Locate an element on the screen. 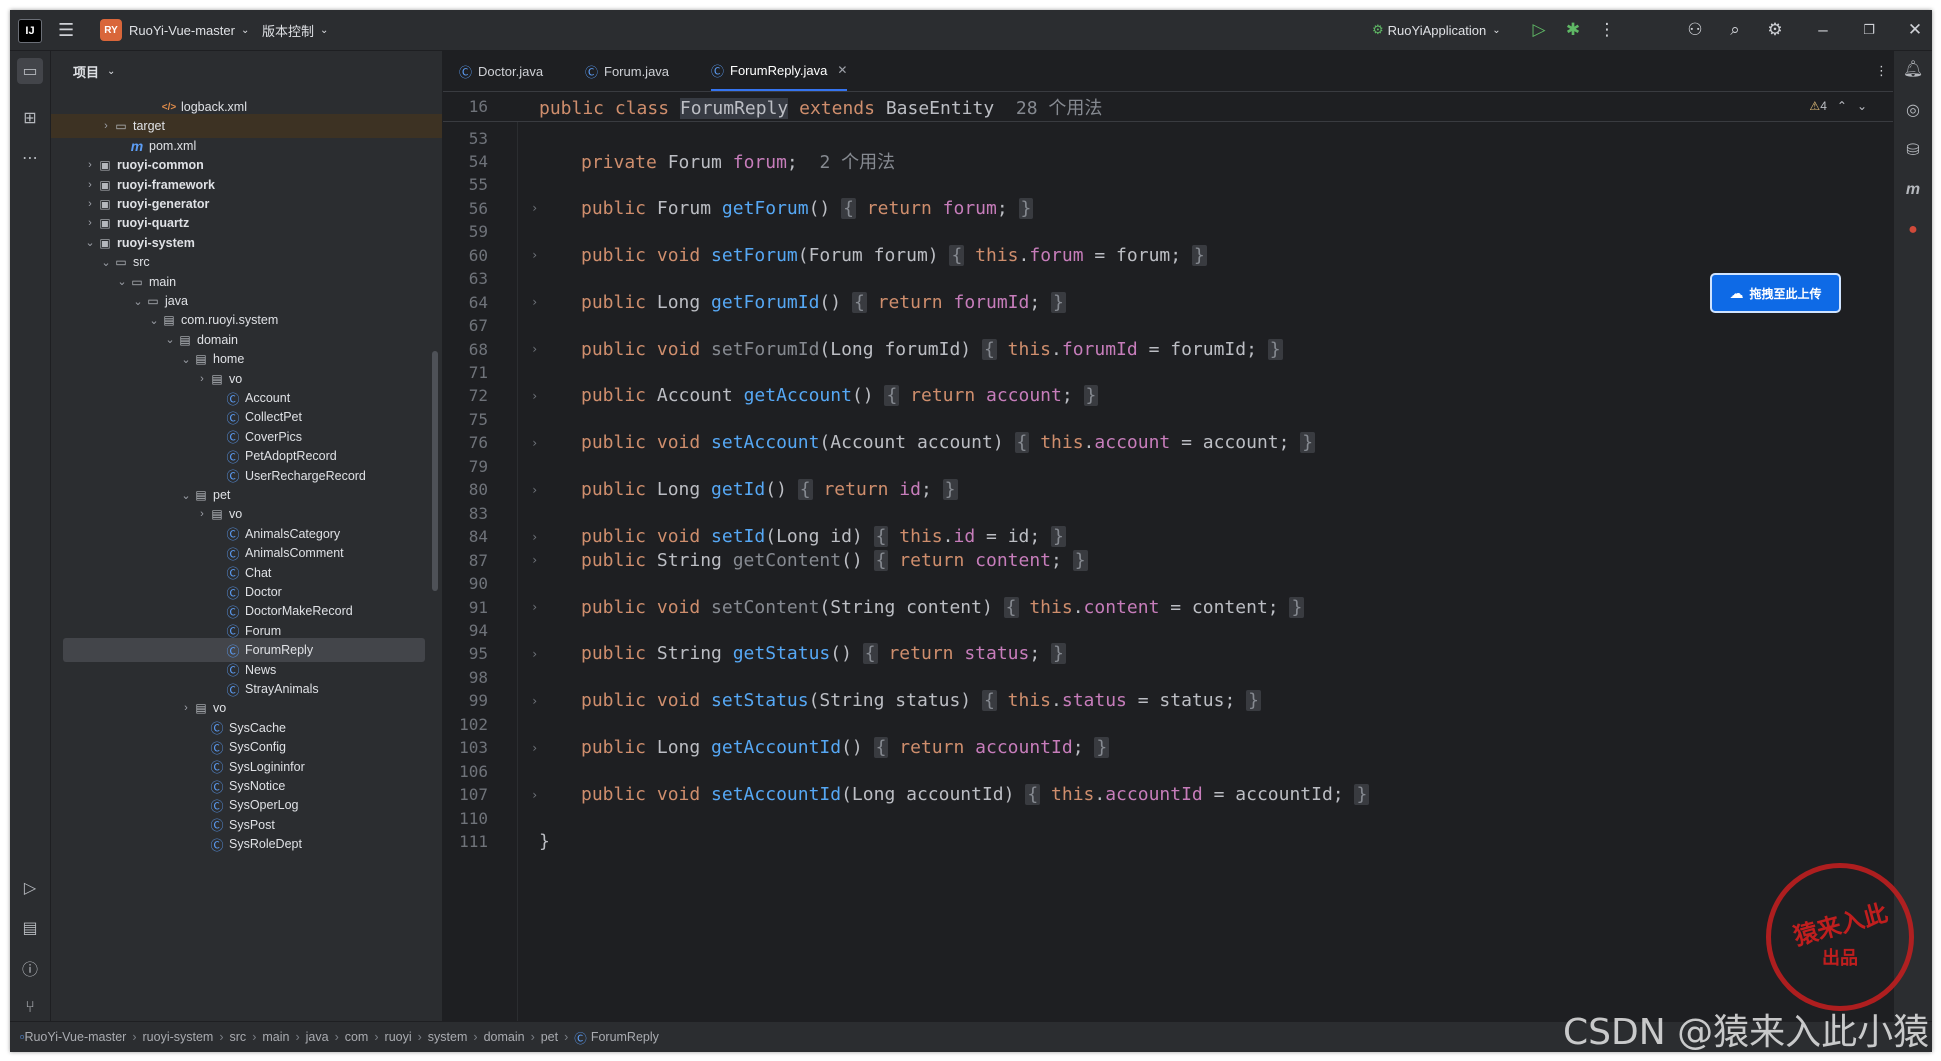 The width and height of the screenshot is (1941, 1061). code-line: 94 is located at coordinates (1178, 630).